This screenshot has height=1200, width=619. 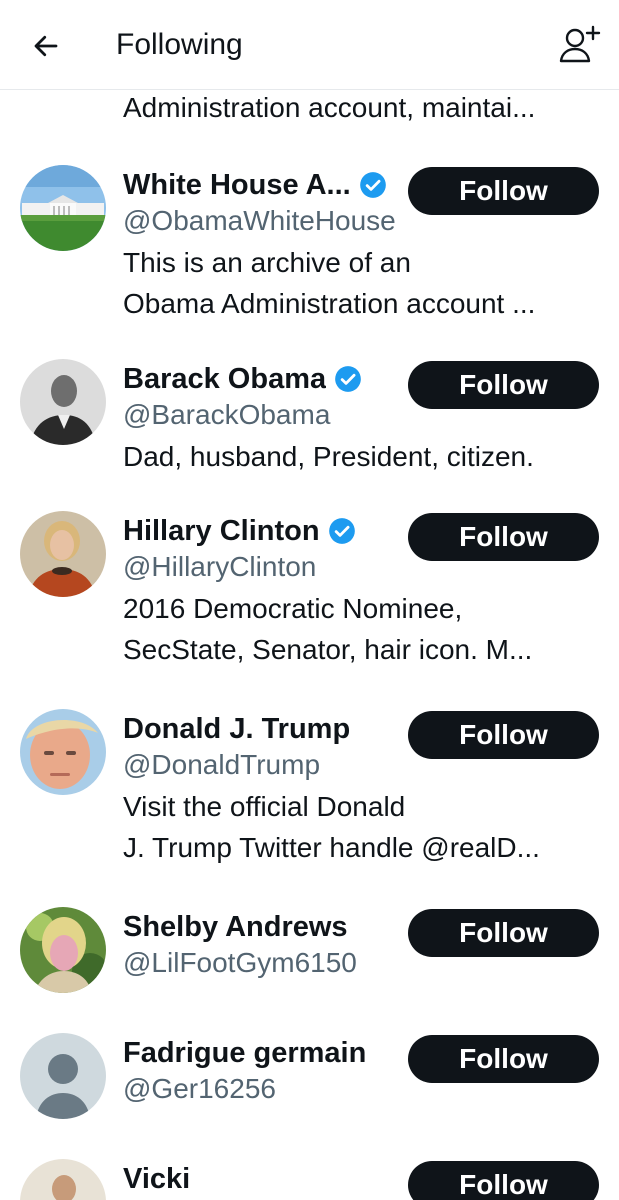 I want to click on page-title: Following, so click(x=179, y=44).